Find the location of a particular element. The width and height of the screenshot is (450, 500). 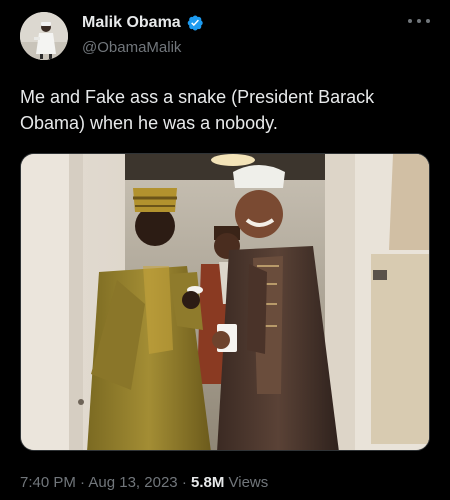

author-display-name: Malik Obama is located at coordinates (131, 23).